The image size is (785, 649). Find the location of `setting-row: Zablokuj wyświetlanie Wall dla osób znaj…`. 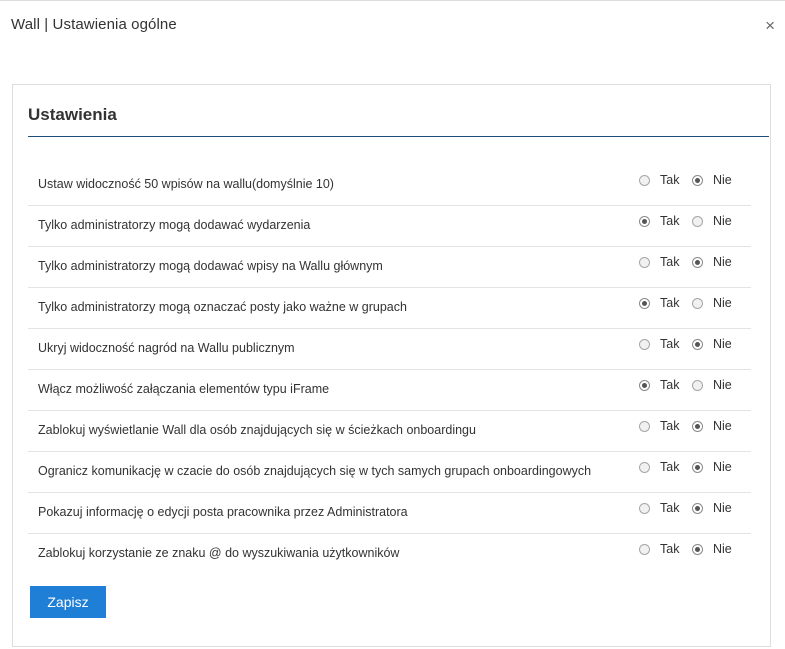

setting-row: Zablokuj wyświetlanie Wall dla osób znaj… is located at coordinates (389, 431).